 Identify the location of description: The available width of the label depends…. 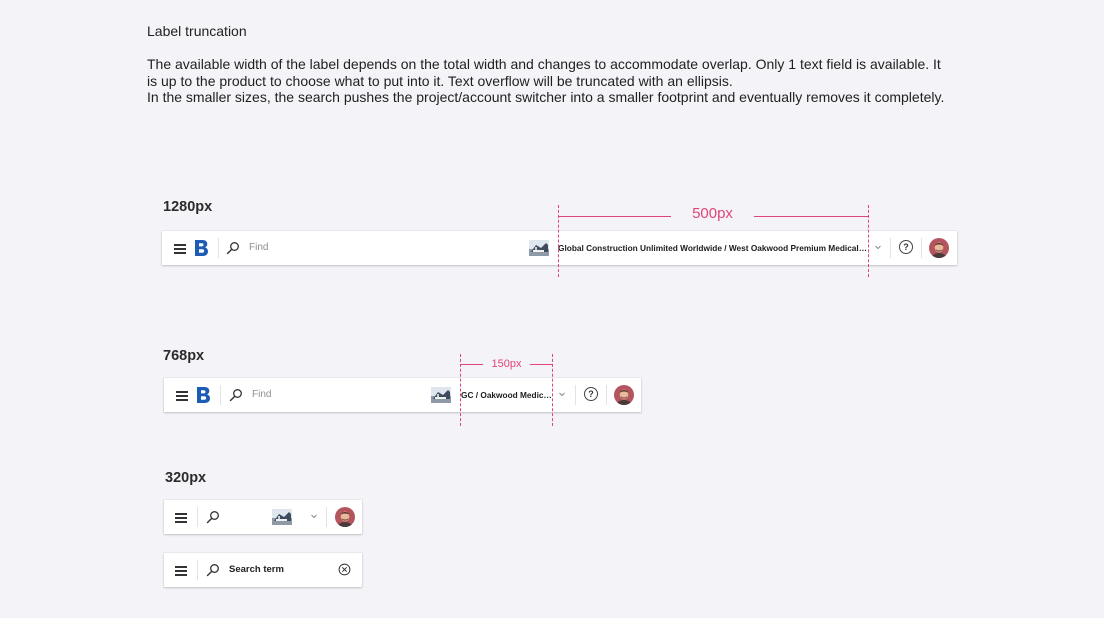
(547, 81).